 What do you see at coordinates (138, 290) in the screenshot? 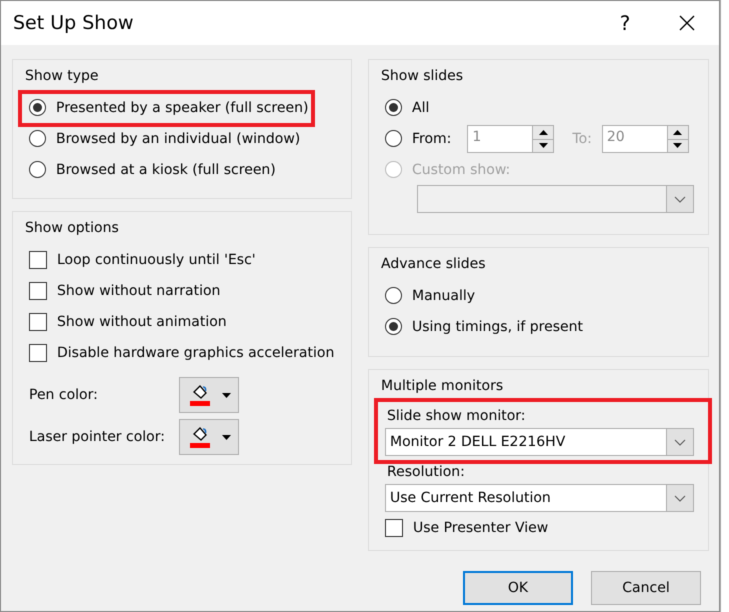
I see `checkbox-label: Show without narration` at bounding box center [138, 290].